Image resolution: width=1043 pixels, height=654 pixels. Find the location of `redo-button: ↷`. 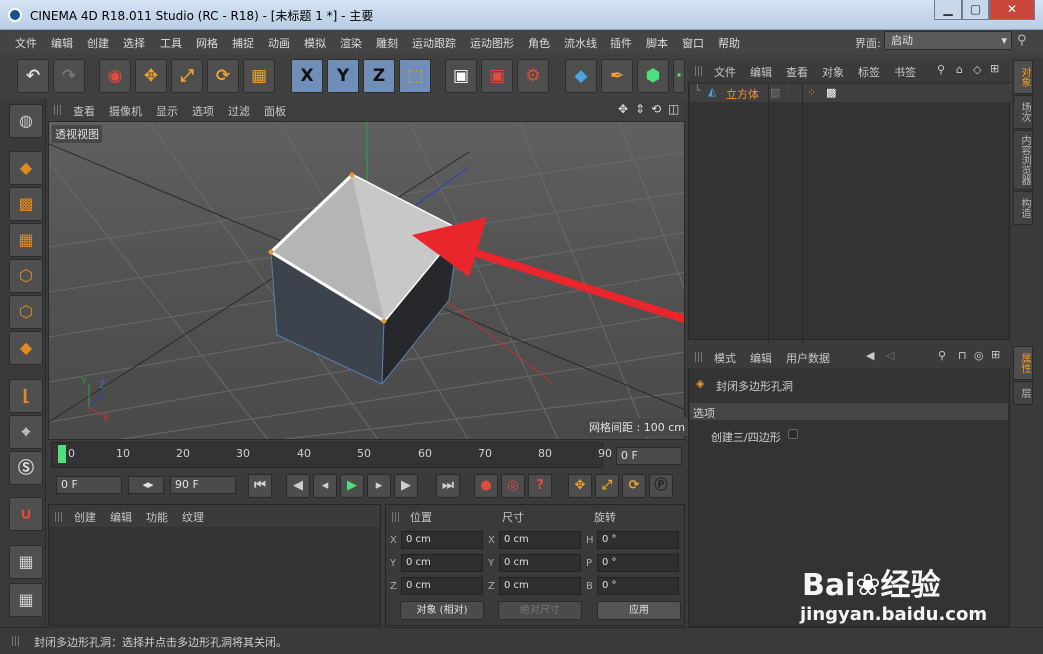

redo-button: ↷ is located at coordinates (69, 76).